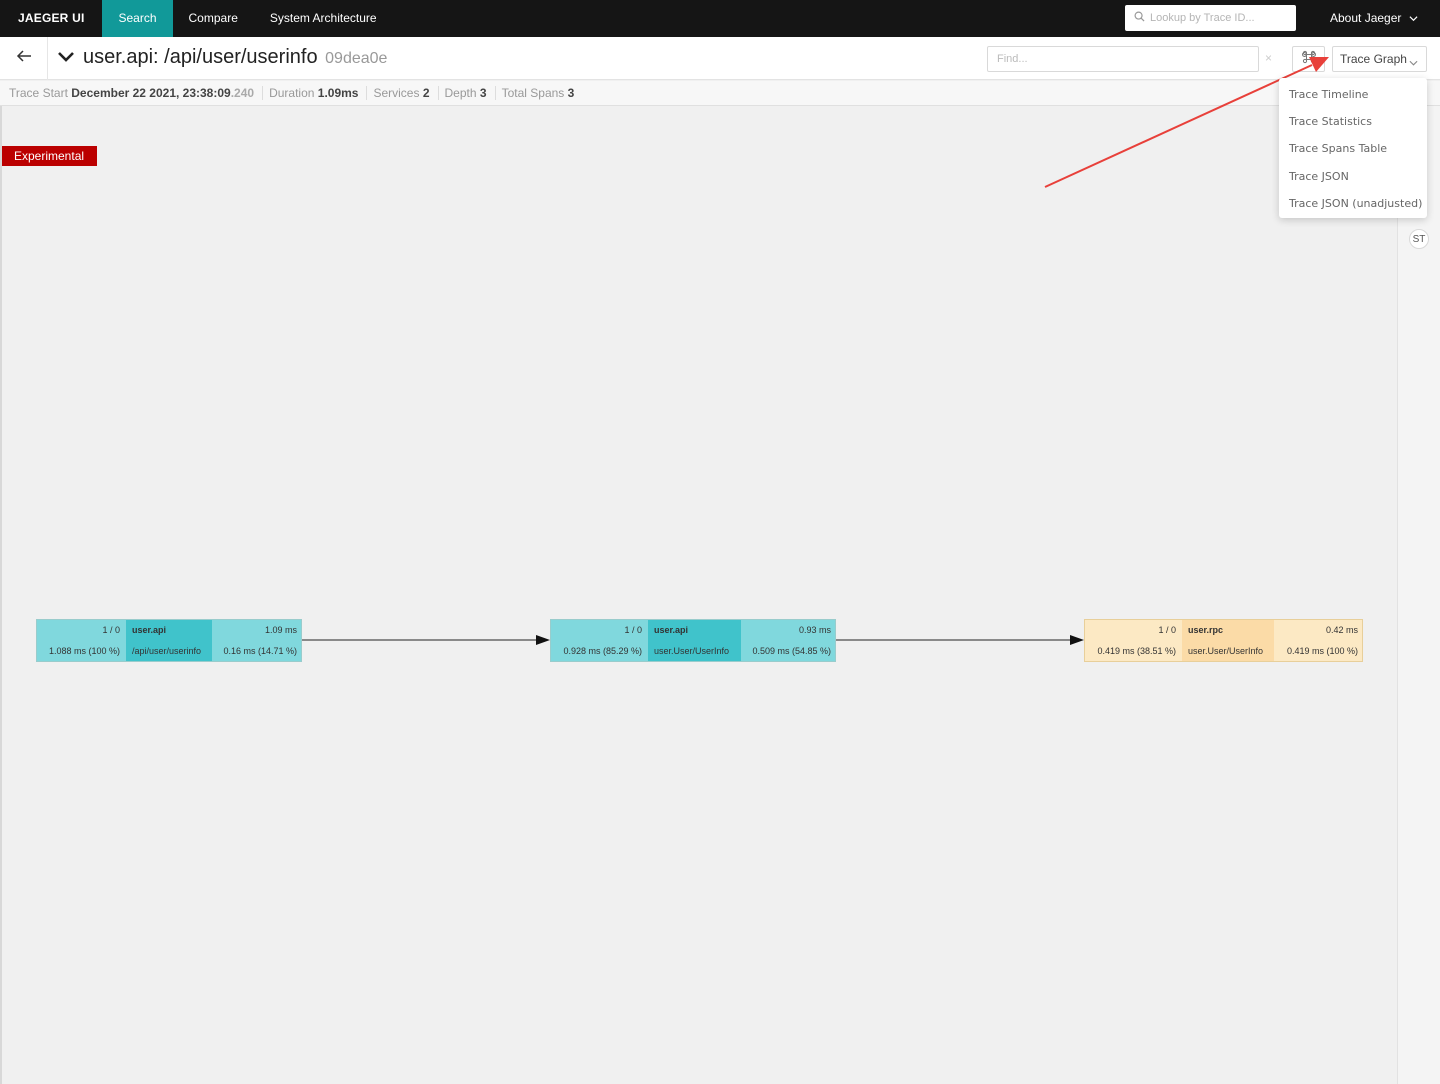 The height and width of the screenshot is (1084, 1440). Describe the element at coordinates (396, 93) in the screenshot. I see `services-label: Services` at that location.